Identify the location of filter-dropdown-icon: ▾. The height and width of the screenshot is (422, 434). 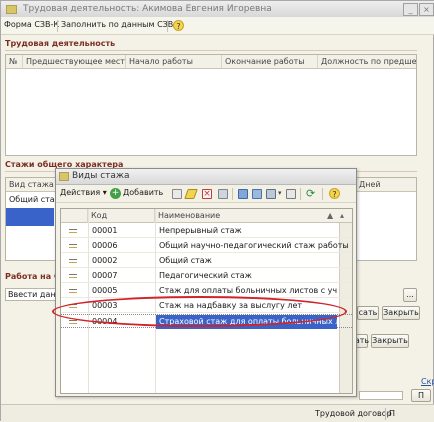
(280, 193).